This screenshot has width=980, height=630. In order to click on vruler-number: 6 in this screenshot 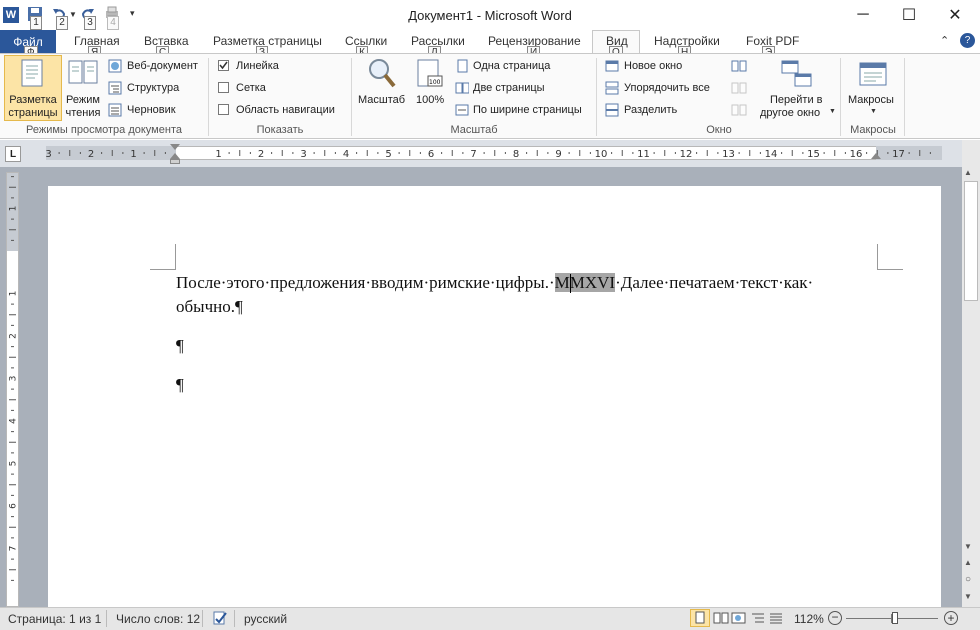, I will do `click(14, 506)`.